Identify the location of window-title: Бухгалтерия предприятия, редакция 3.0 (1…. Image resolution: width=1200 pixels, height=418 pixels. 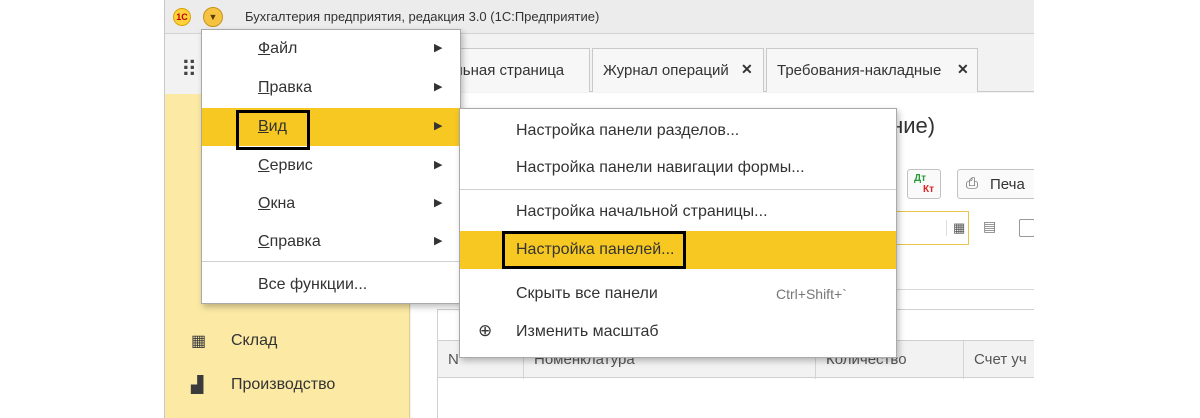
(422, 16).